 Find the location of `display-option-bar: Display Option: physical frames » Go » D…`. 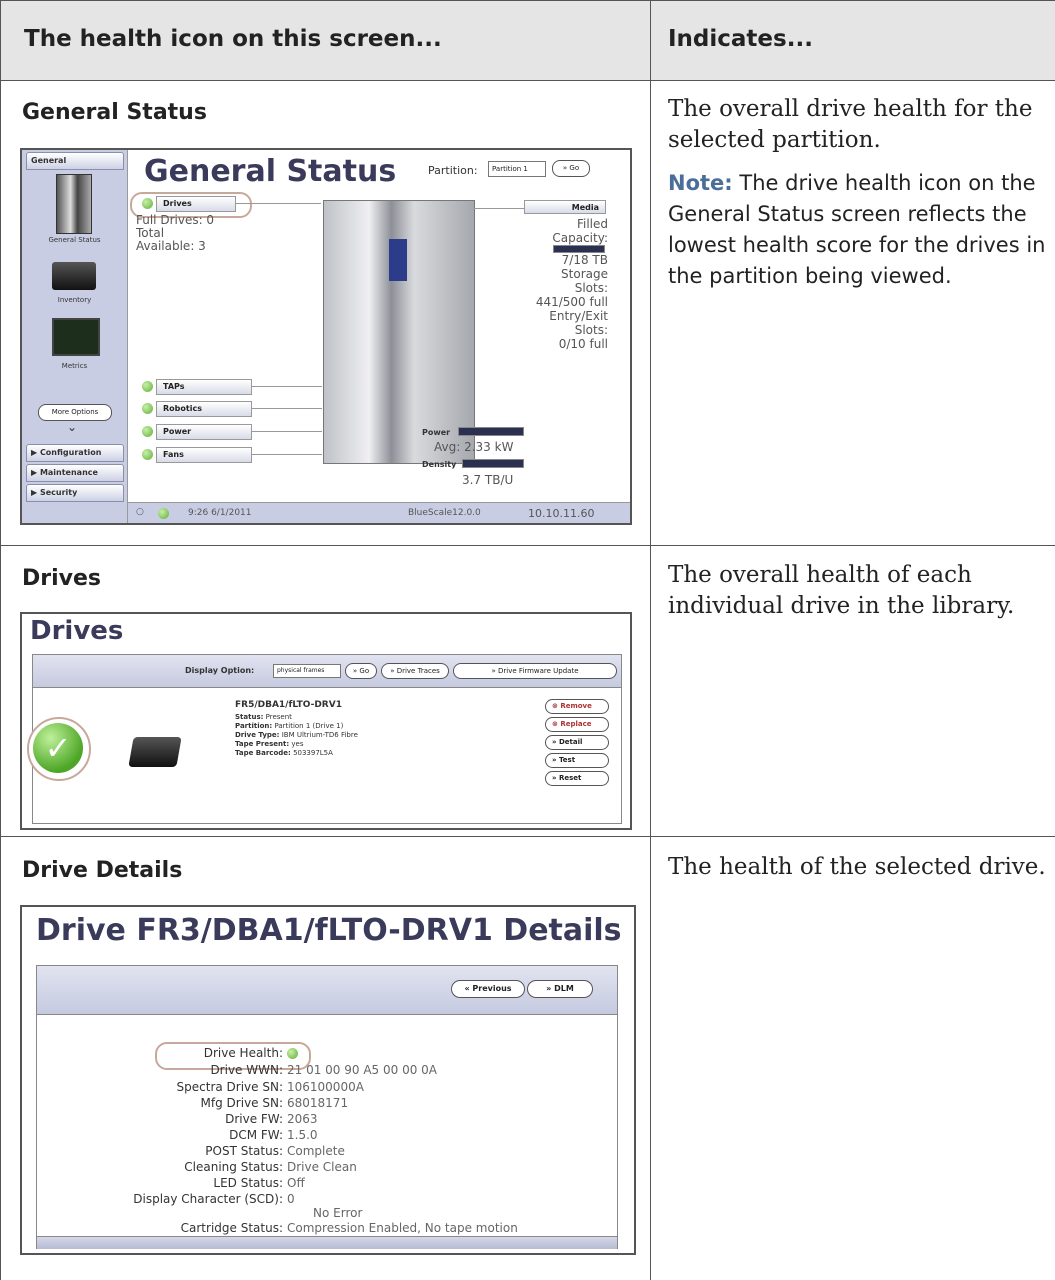

display-option-bar: Display Option: physical frames » Go » D… is located at coordinates (327, 671).